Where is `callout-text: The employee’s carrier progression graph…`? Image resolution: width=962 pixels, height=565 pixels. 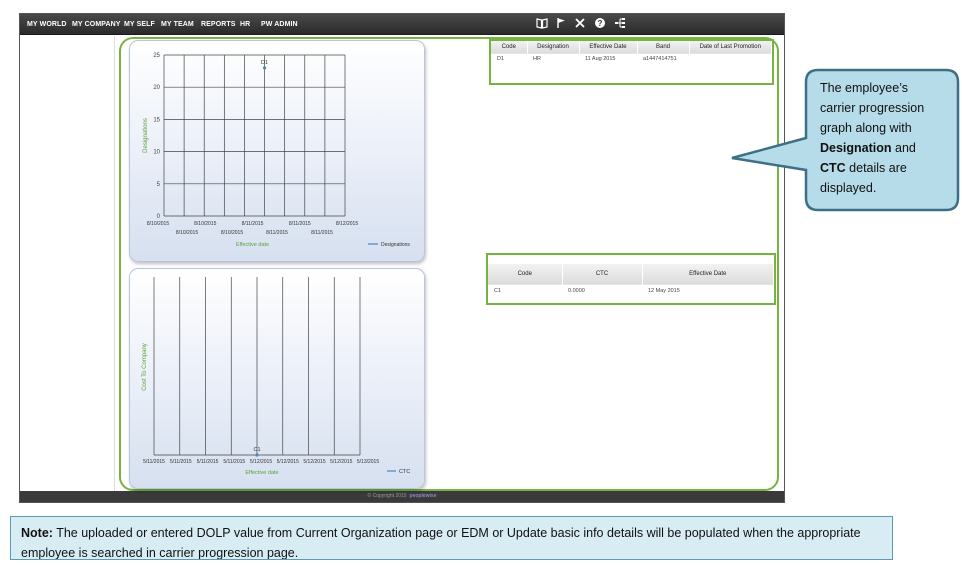 callout-text: The employee’s carrier progression graph… is located at coordinates (887, 138).